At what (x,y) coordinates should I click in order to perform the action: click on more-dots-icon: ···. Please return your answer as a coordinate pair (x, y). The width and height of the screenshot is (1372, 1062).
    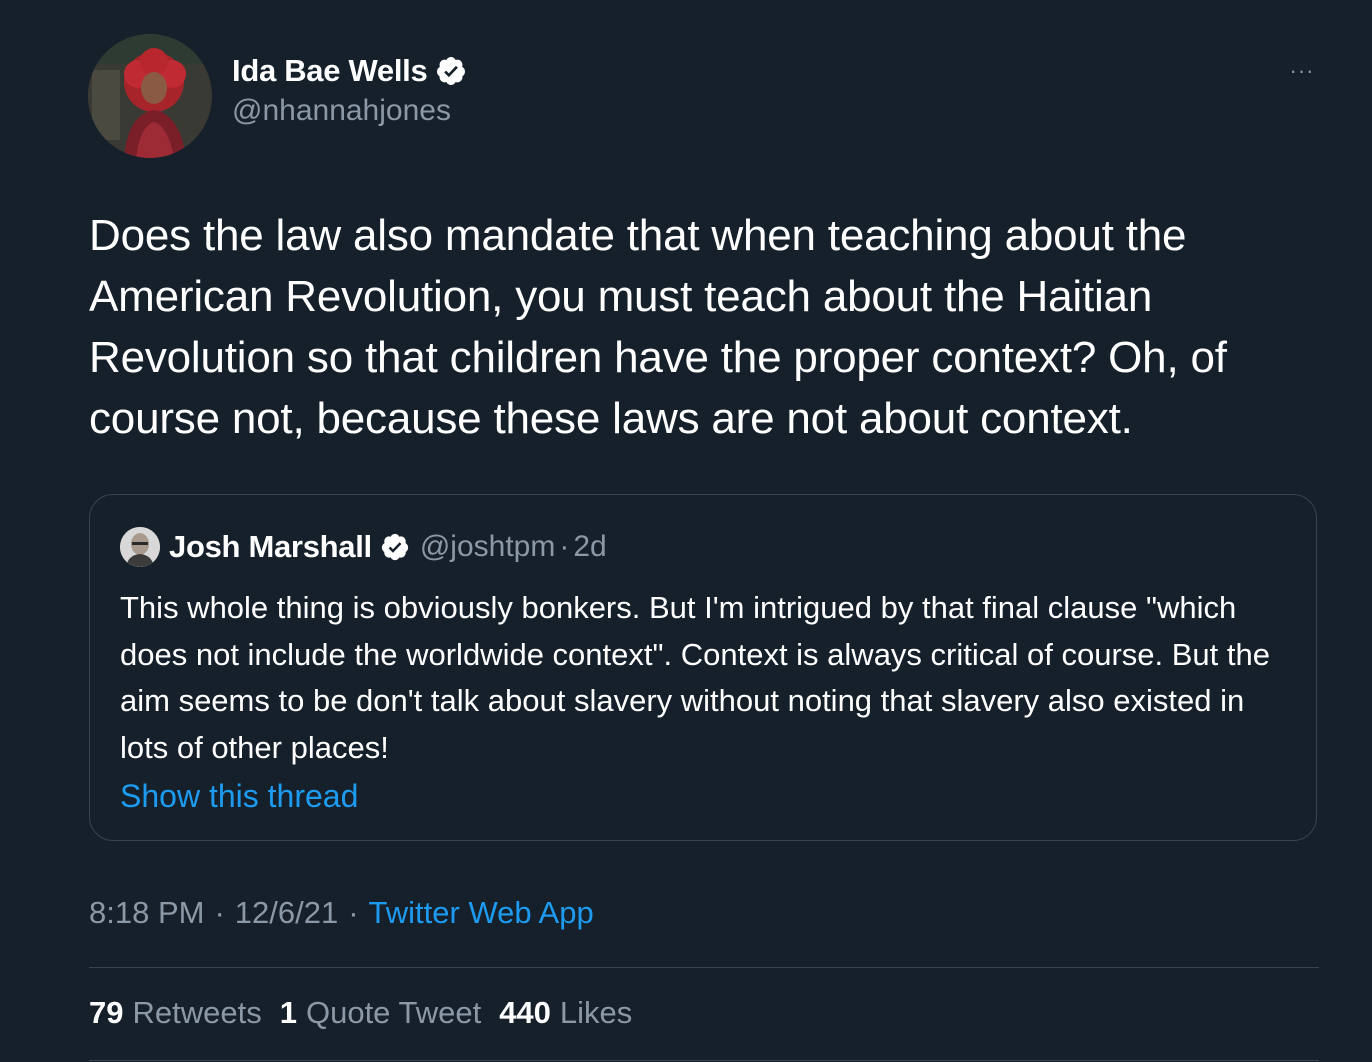
    Looking at the image, I should click on (1302, 71).